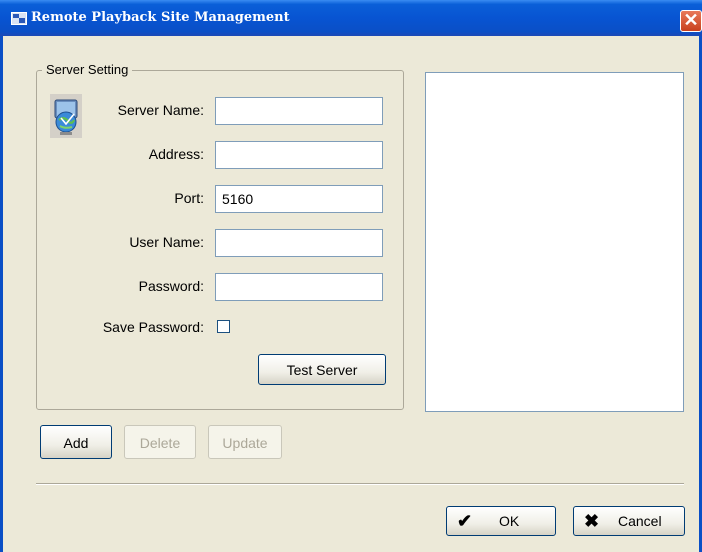 This screenshot has width=702, height=552. I want to click on save-password-checkbox, so click(223, 326).